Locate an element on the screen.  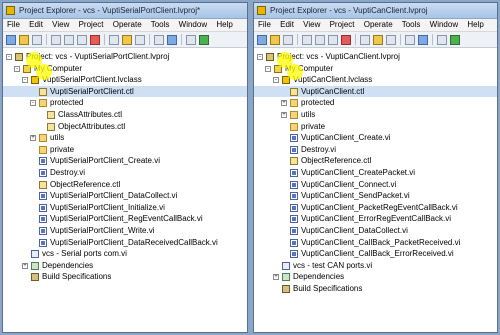
tree-item: VuptiCanClient_Create.vi is located at coordinates (375, 138).